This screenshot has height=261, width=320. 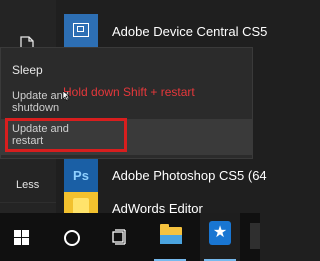 I want to click on task-view-icon, so click(x=119, y=237).